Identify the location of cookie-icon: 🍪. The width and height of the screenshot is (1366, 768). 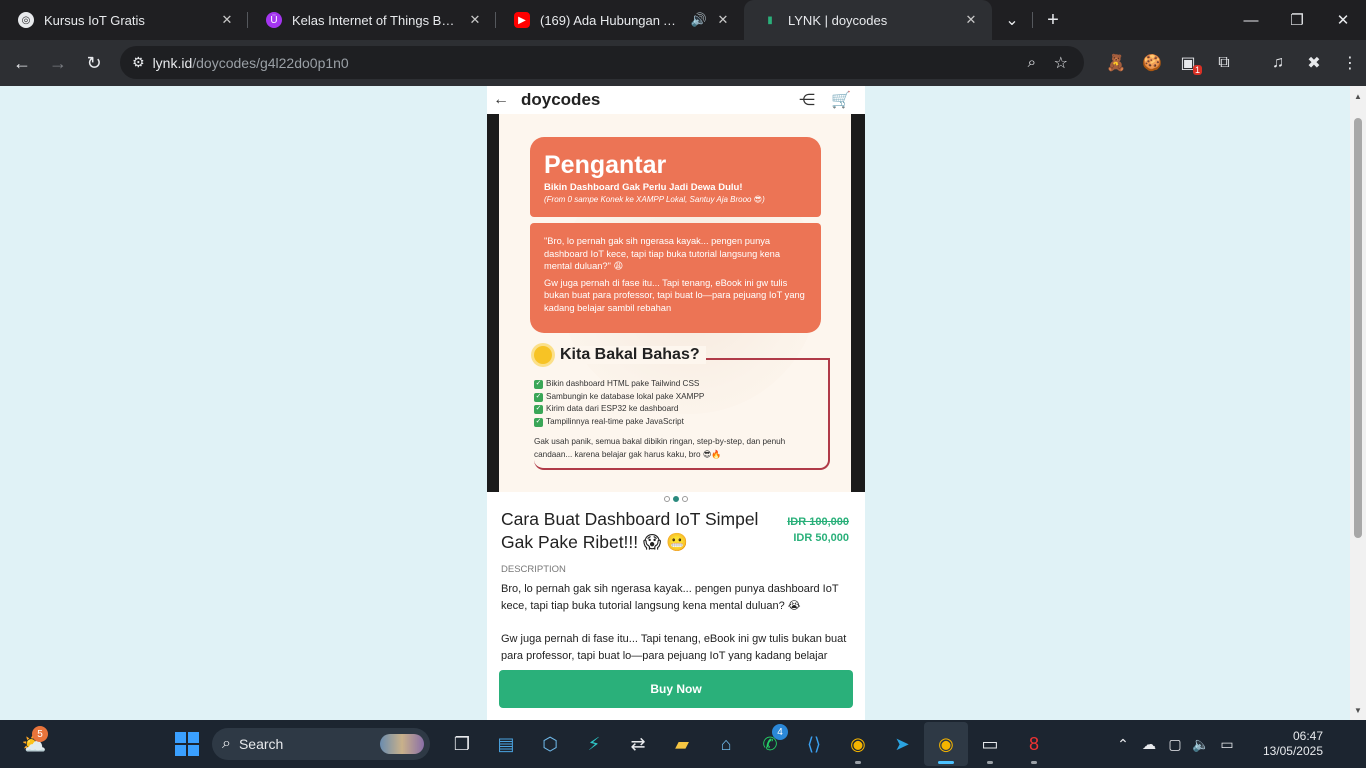
(1152, 63).